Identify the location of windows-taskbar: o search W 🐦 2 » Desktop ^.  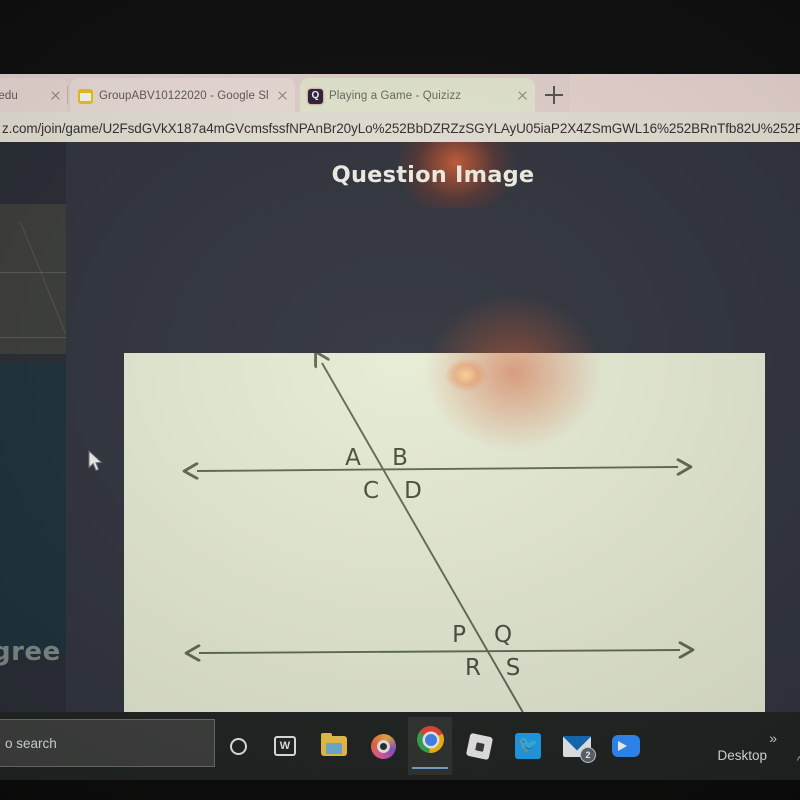
(400, 746).